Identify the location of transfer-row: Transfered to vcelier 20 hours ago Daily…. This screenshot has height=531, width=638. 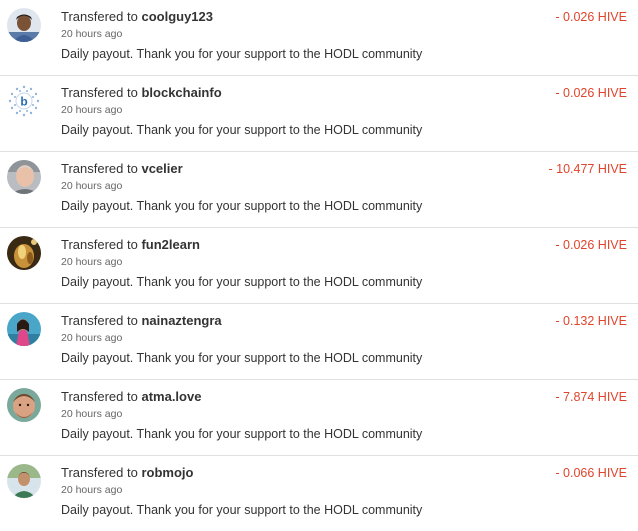
(319, 190).